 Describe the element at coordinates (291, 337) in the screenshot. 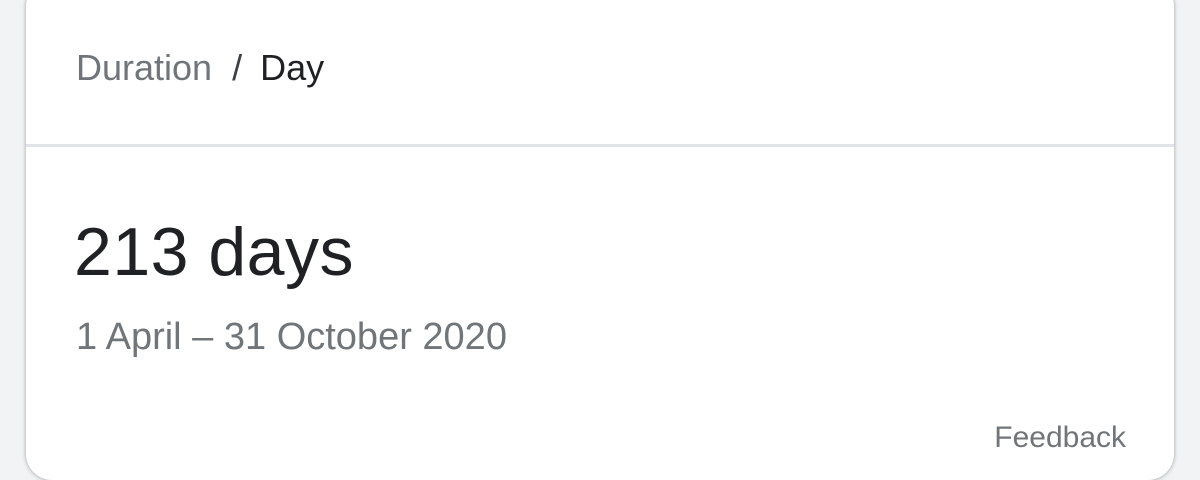

I see `duration-date-range: 1 April – 31 October 2020` at that location.